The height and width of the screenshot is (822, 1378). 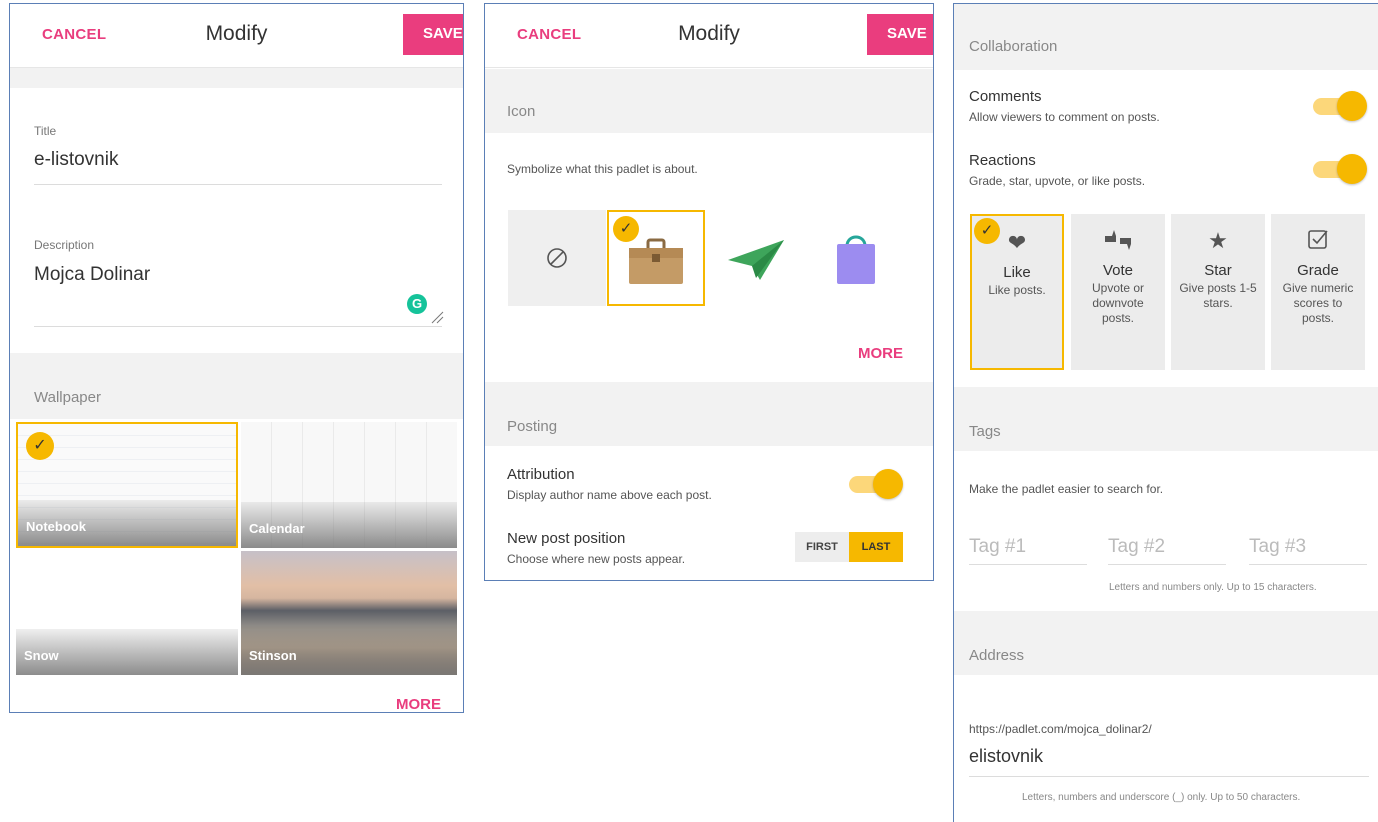 What do you see at coordinates (997, 655) in the screenshot?
I see `address-heading: Address` at bounding box center [997, 655].